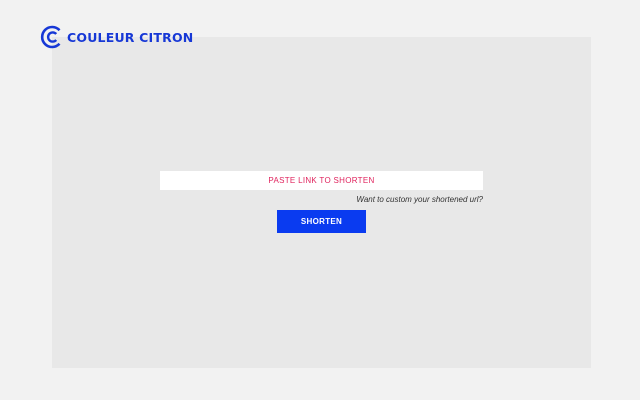  I want to click on brand-logo: COULEUR CITRON, so click(116, 37).